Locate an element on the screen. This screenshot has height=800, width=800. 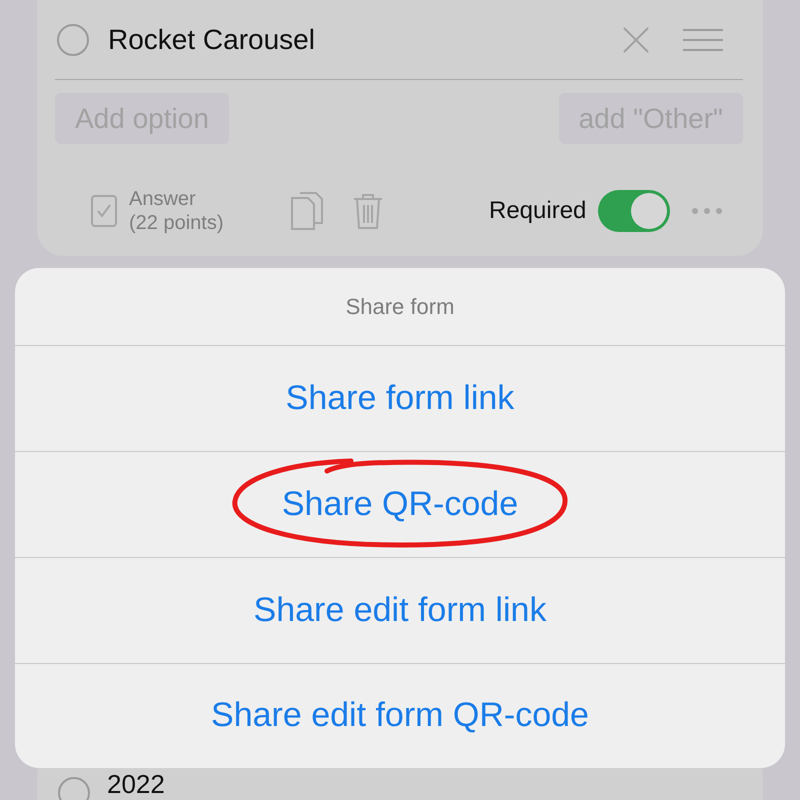
share-option: Share form link is located at coordinates (400, 398).